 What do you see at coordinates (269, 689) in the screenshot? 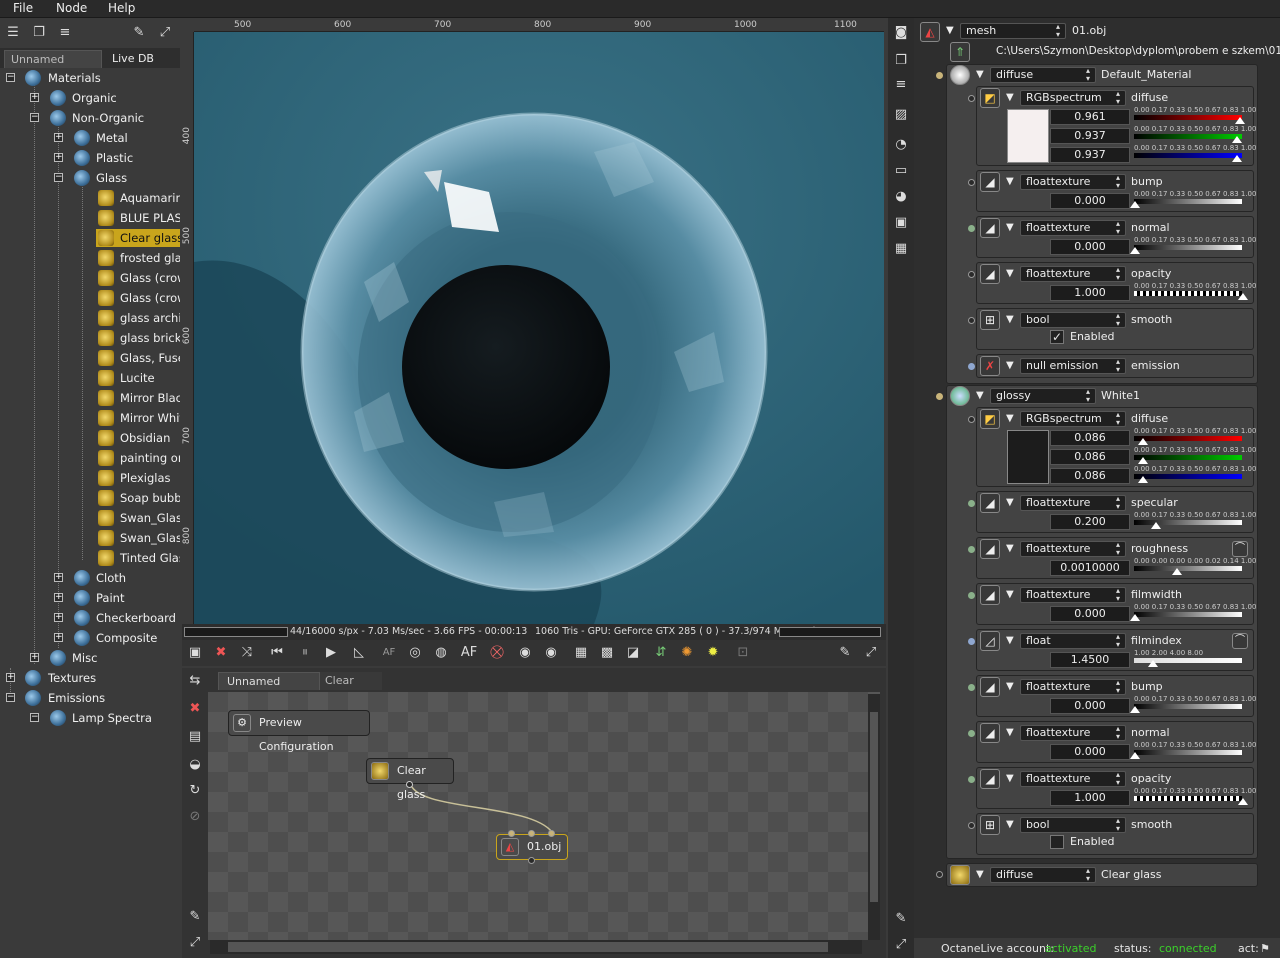
I see `node-tab-unnamed-project: Unnamed Project` at bounding box center [269, 689].